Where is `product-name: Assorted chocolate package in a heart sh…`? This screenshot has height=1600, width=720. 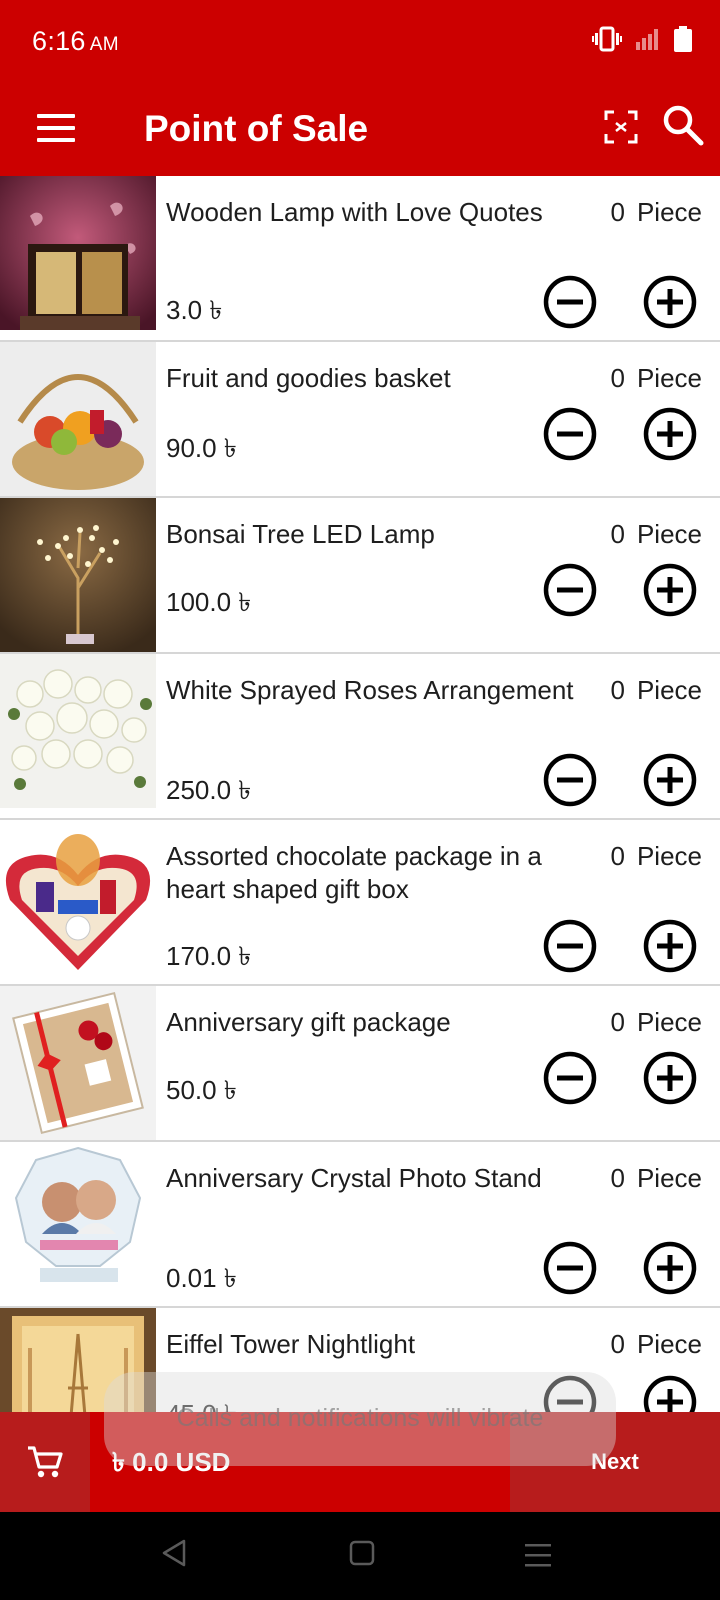
product-name: Assorted chocolate package in a heart sh… is located at coordinates (354, 872).